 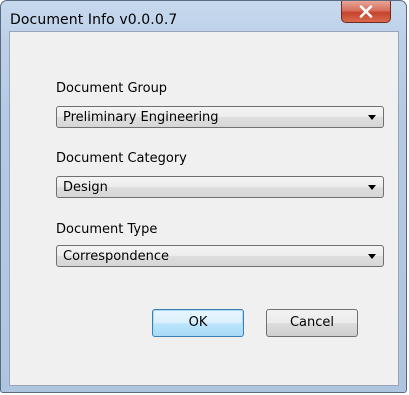 What do you see at coordinates (141, 117) in the screenshot?
I see `document-group-value: Preliminary Engineering` at bounding box center [141, 117].